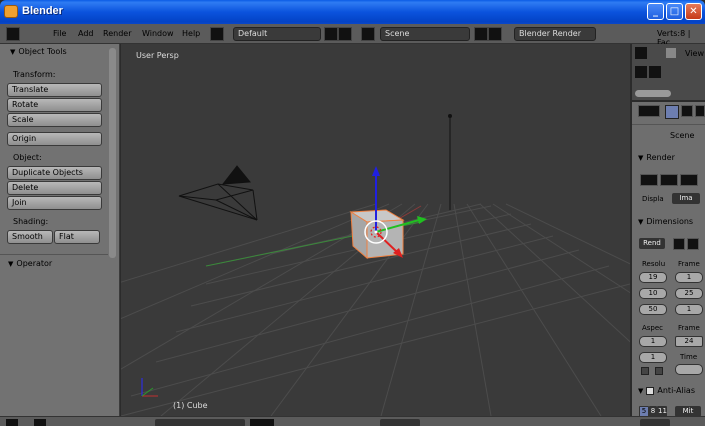 The width and height of the screenshot is (705, 426). I want to click on object-label: Object:, so click(27, 157).